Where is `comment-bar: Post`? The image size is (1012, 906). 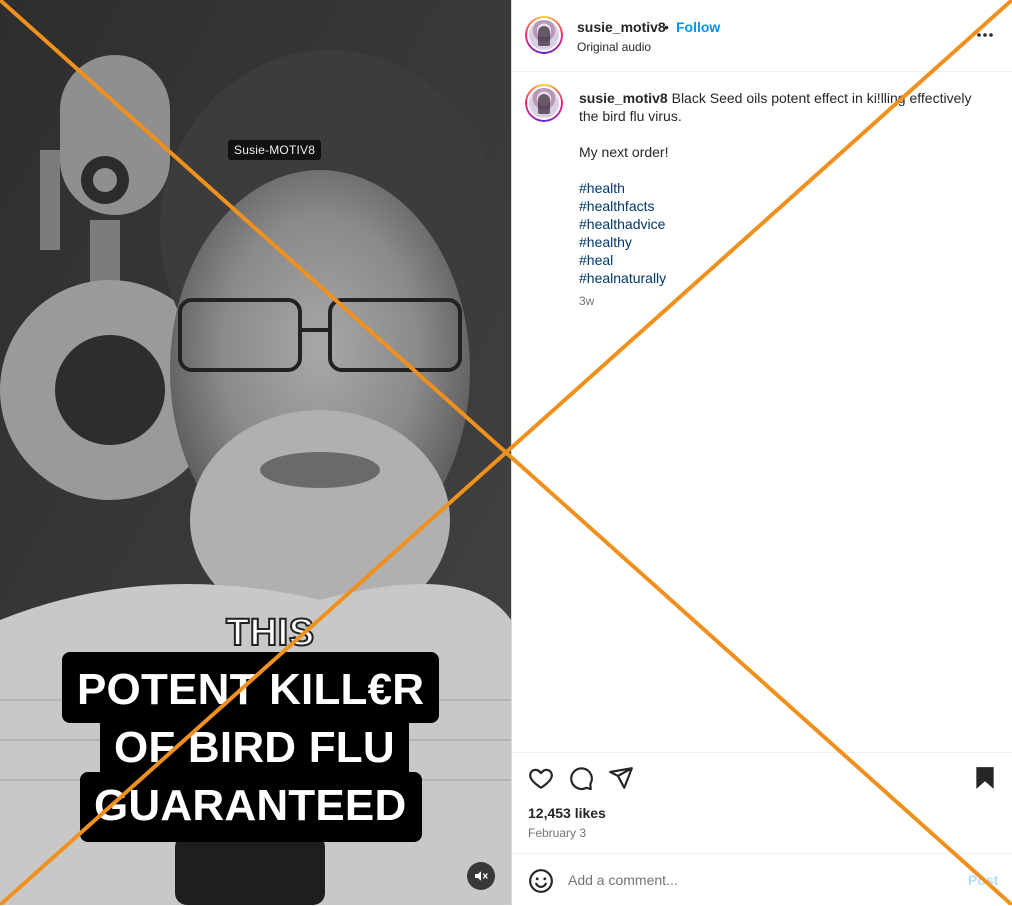
comment-bar: Post is located at coordinates (762, 879).